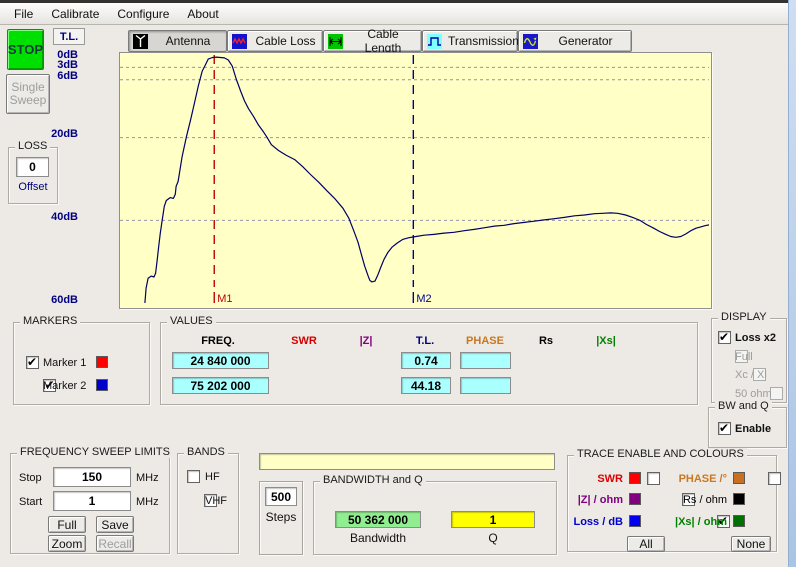  What do you see at coordinates (435, 514) in the screenshot?
I see `bandwidth-q-group: BANDWIDTH and Q 50 362 000 Bandwidth 1 Q` at bounding box center [435, 514].